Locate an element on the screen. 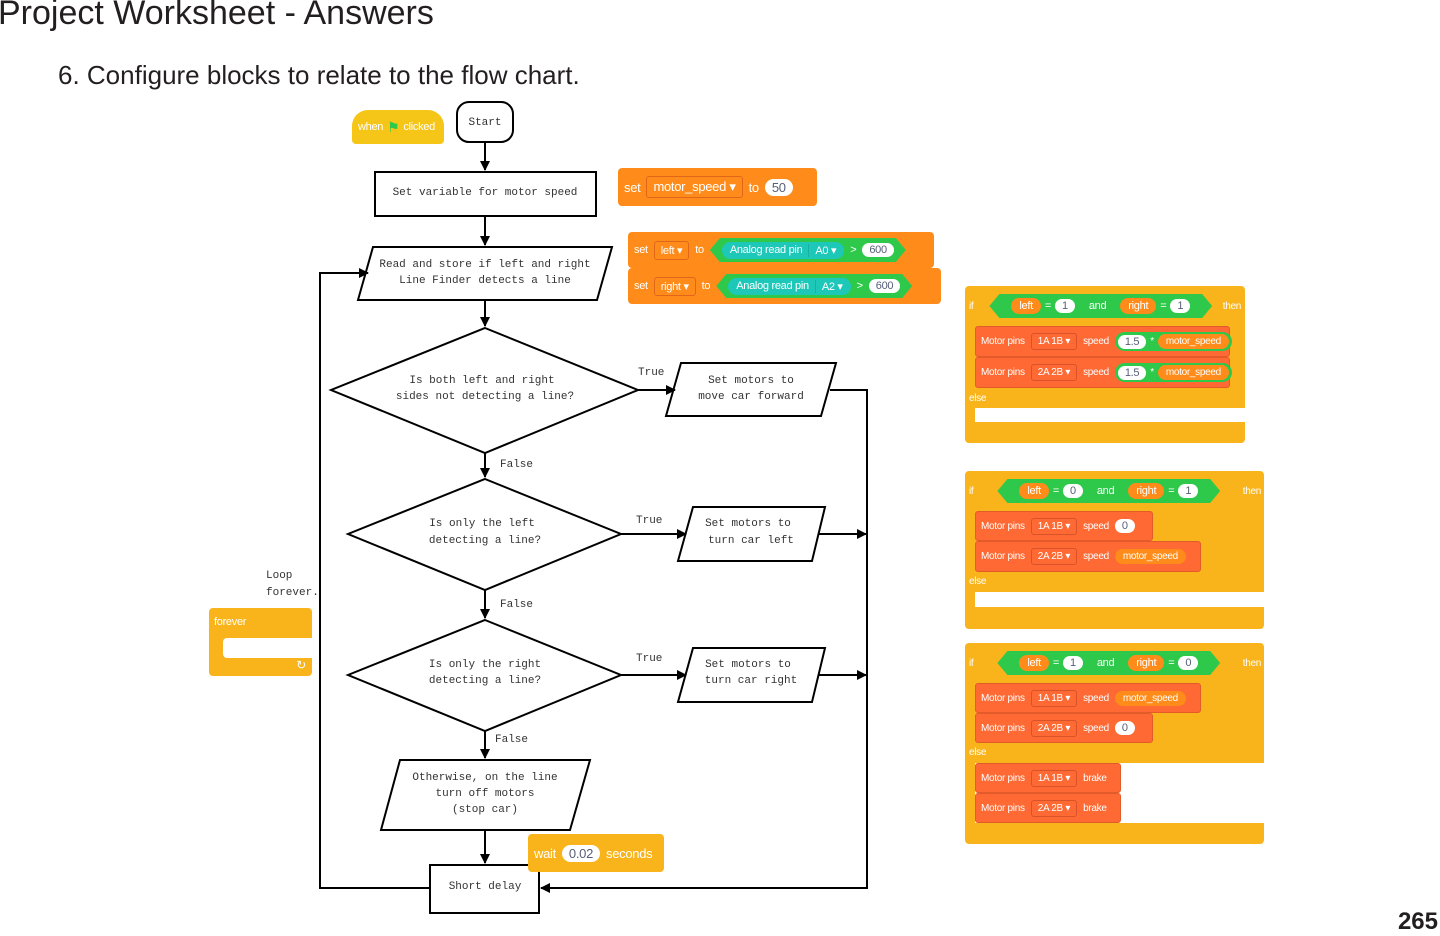 This screenshot has width=1440, height=936. pin-dropdown: A2 ▾ is located at coordinates (829, 286).